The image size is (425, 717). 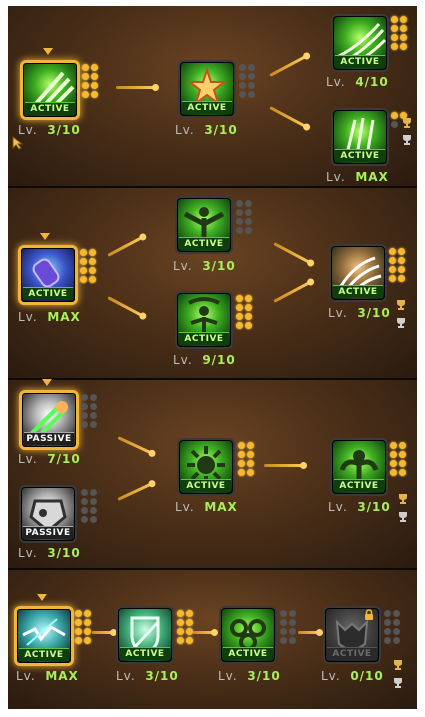 What do you see at coordinates (359, 467) in the screenshot?
I see `power-figure-skill-icon: ACTIVE` at bounding box center [359, 467].